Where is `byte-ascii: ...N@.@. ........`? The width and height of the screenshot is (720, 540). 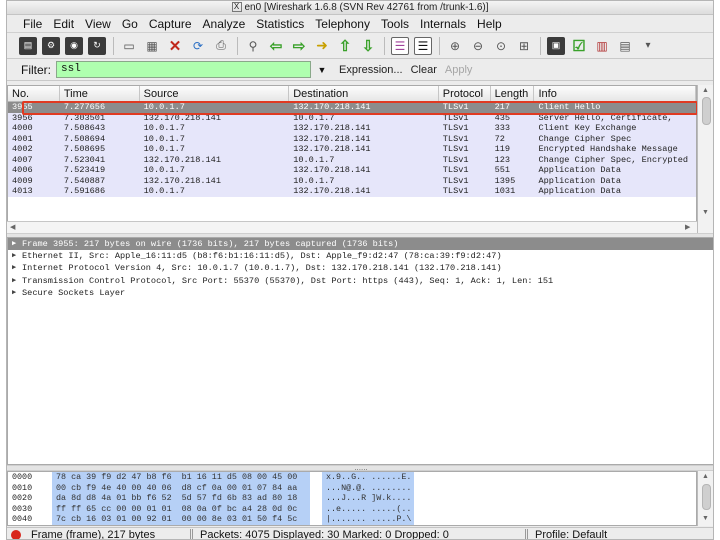
byte-ascii: ...N@.@. ........ is located at coordinates (368, 488).